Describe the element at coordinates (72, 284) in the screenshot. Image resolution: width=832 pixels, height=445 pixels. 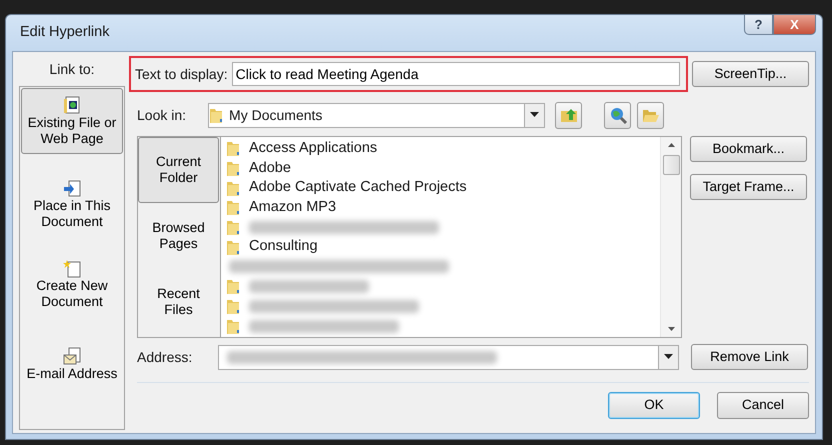
I see `link-type-tab: Create New Document` at that location.